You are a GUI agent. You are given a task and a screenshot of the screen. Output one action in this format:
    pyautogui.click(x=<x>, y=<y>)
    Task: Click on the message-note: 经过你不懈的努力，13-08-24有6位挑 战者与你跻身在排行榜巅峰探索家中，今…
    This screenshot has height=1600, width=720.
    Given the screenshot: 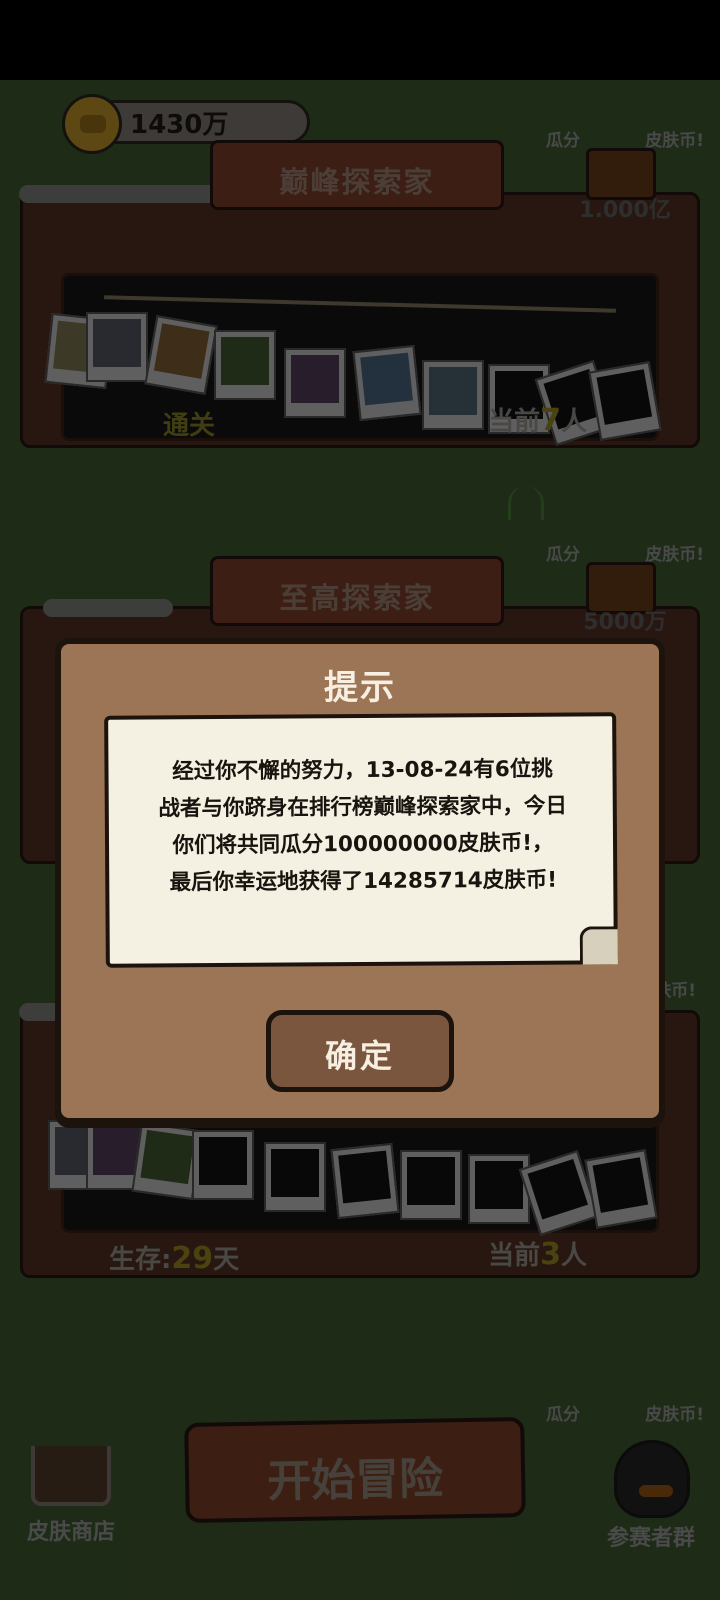 What is the action you would take?
    pyautogui.click(x=361, y=840)
    